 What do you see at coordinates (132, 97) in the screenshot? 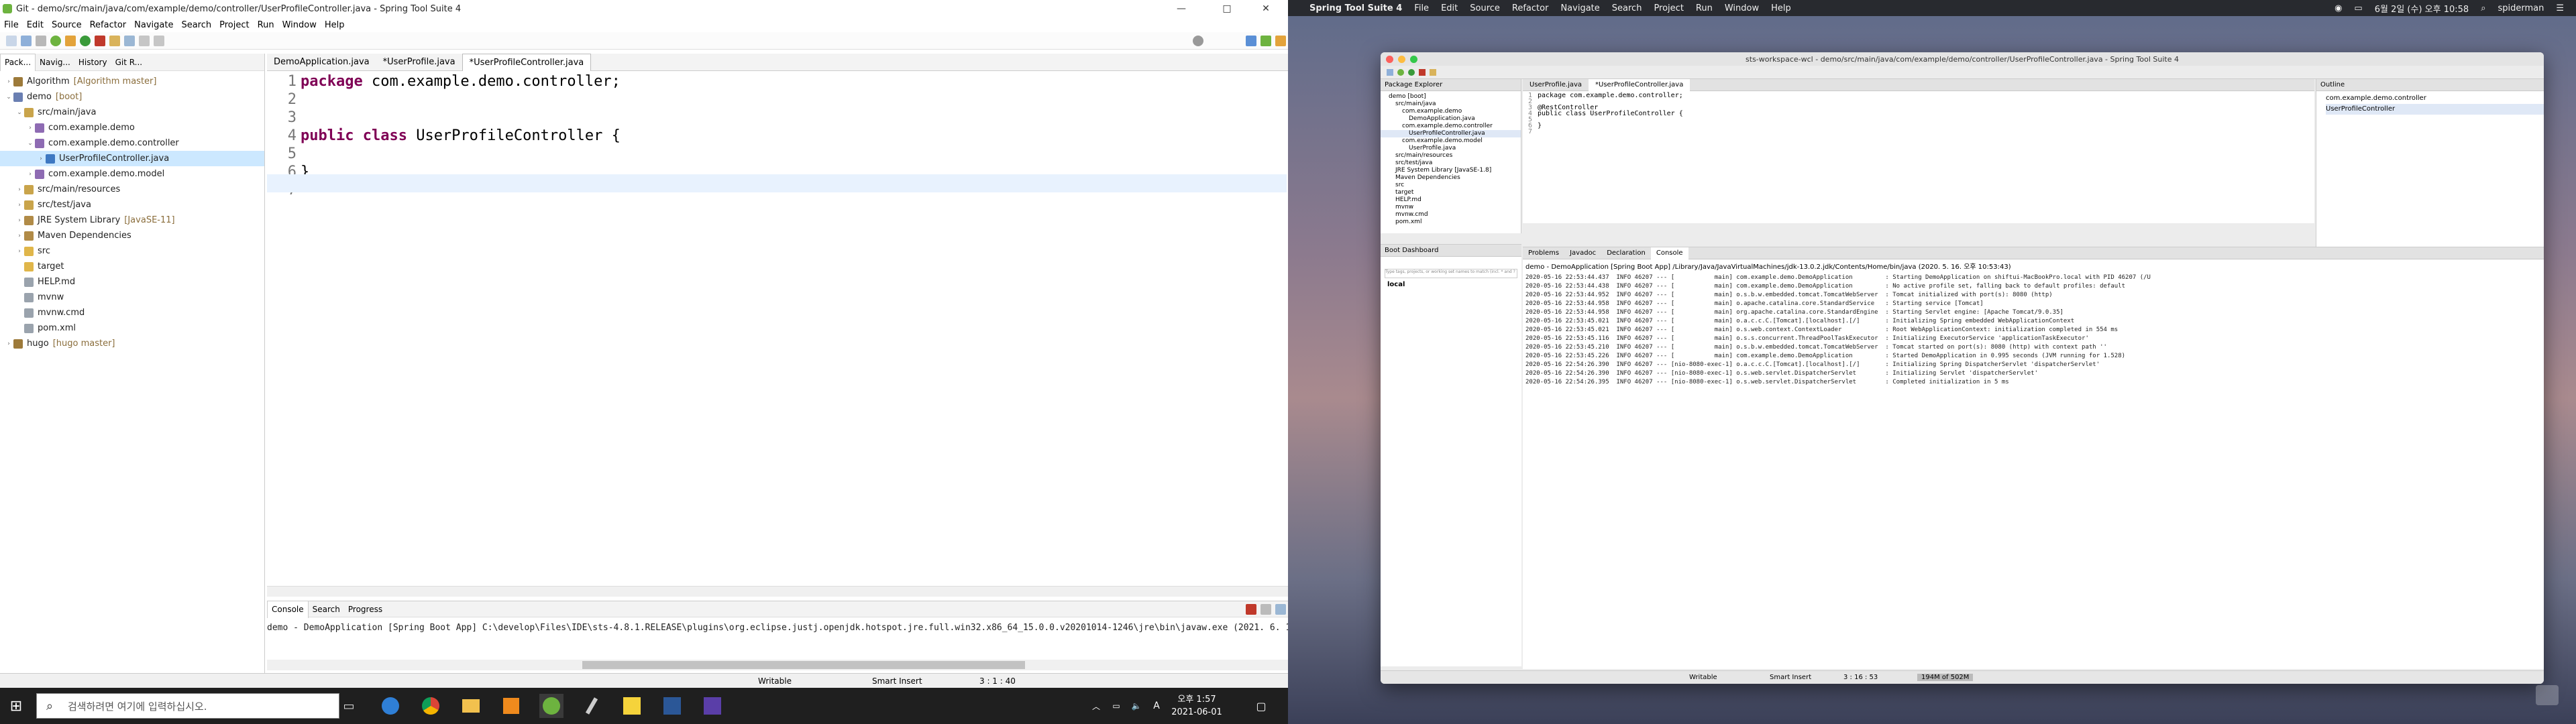
I see `tree-item: ⌄ demo [boot]` at bounding box center [132, 97].